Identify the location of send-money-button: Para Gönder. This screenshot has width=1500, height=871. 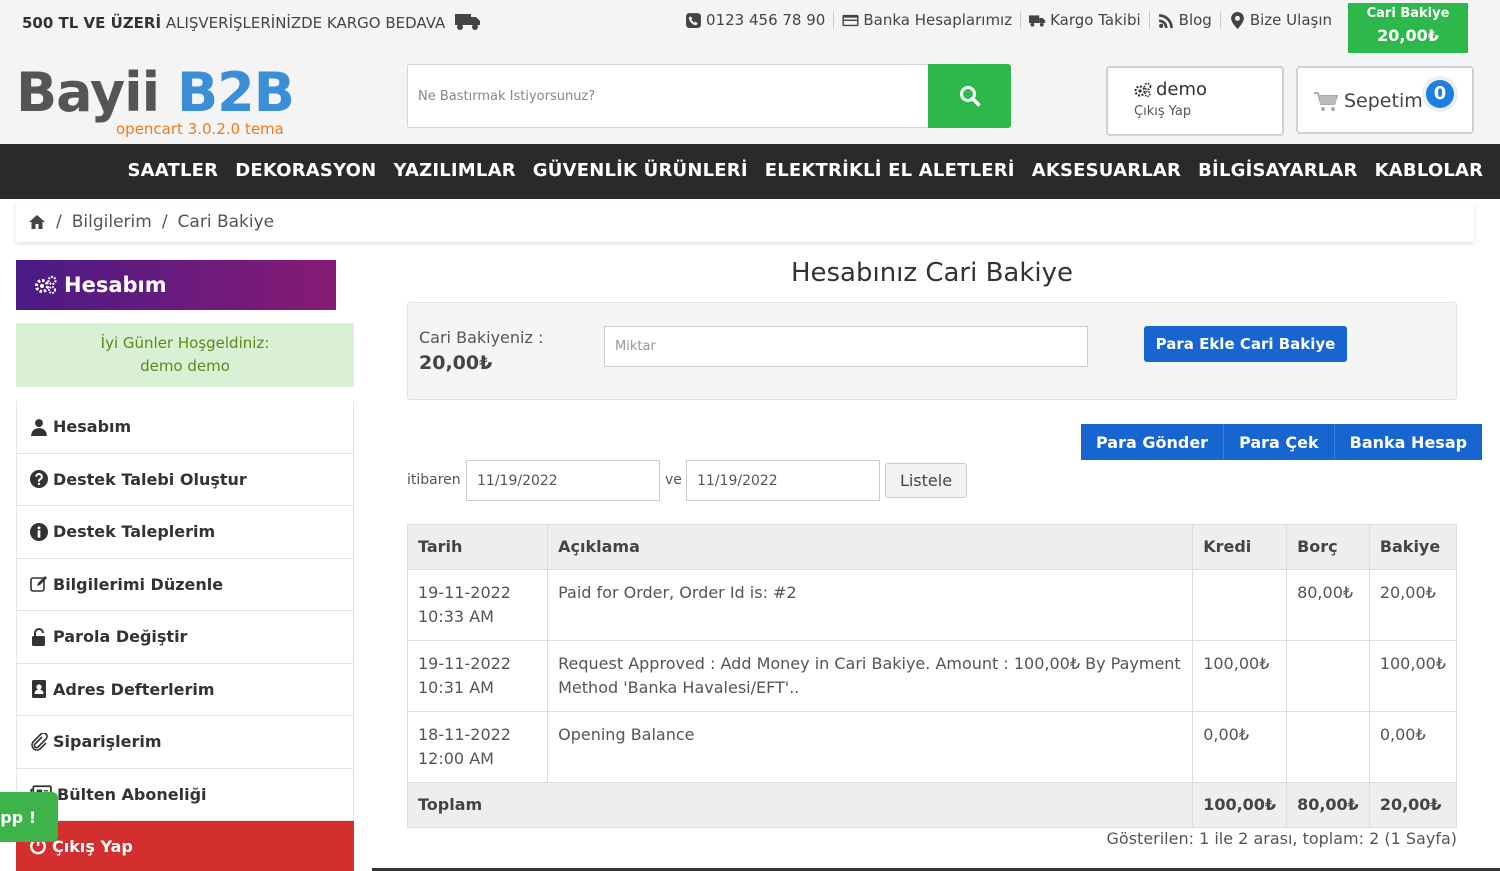
(1152, 442).